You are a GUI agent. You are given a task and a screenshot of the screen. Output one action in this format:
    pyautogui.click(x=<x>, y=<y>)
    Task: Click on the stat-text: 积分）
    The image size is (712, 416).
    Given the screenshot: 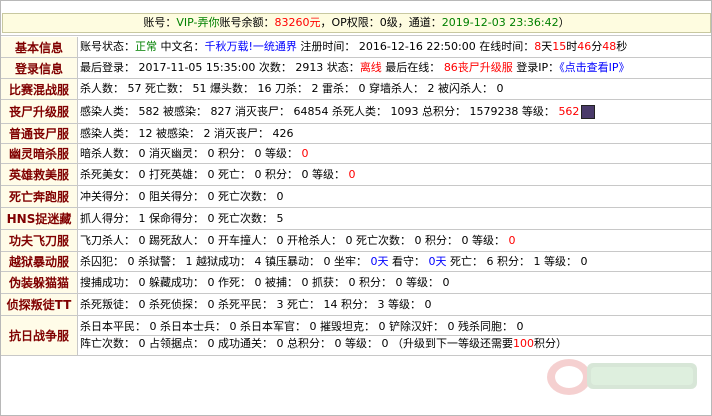 What is the action you would take?
    pyautogui.click(x=550, y=343)
    